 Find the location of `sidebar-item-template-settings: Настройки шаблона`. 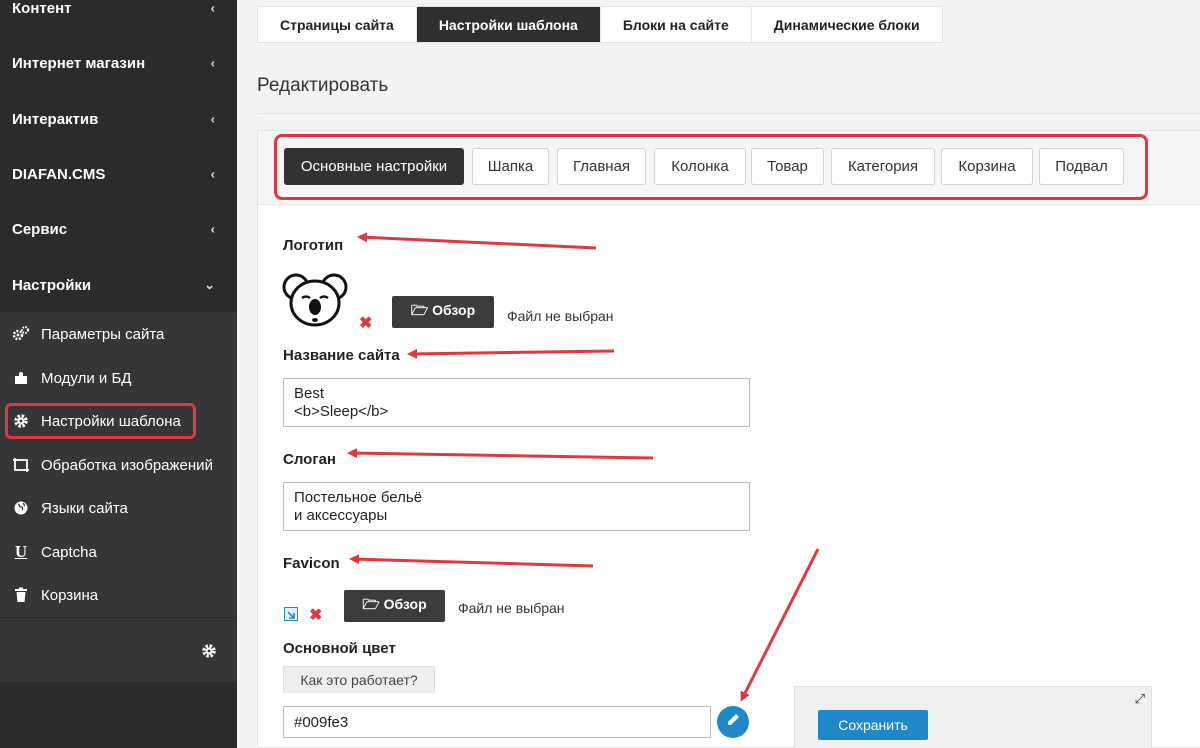

sidebar-item-template-settings: Настройки шаблона is located at coordinates (118, 421).